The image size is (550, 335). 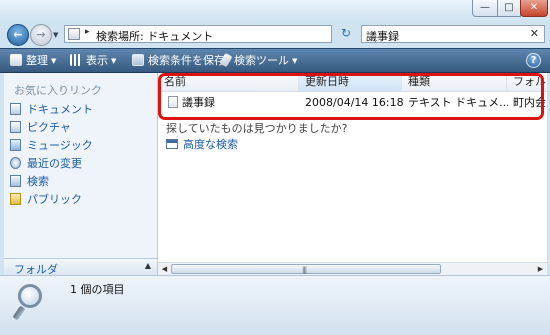 I want to click on documents-icon, so click(x=15, y=109).